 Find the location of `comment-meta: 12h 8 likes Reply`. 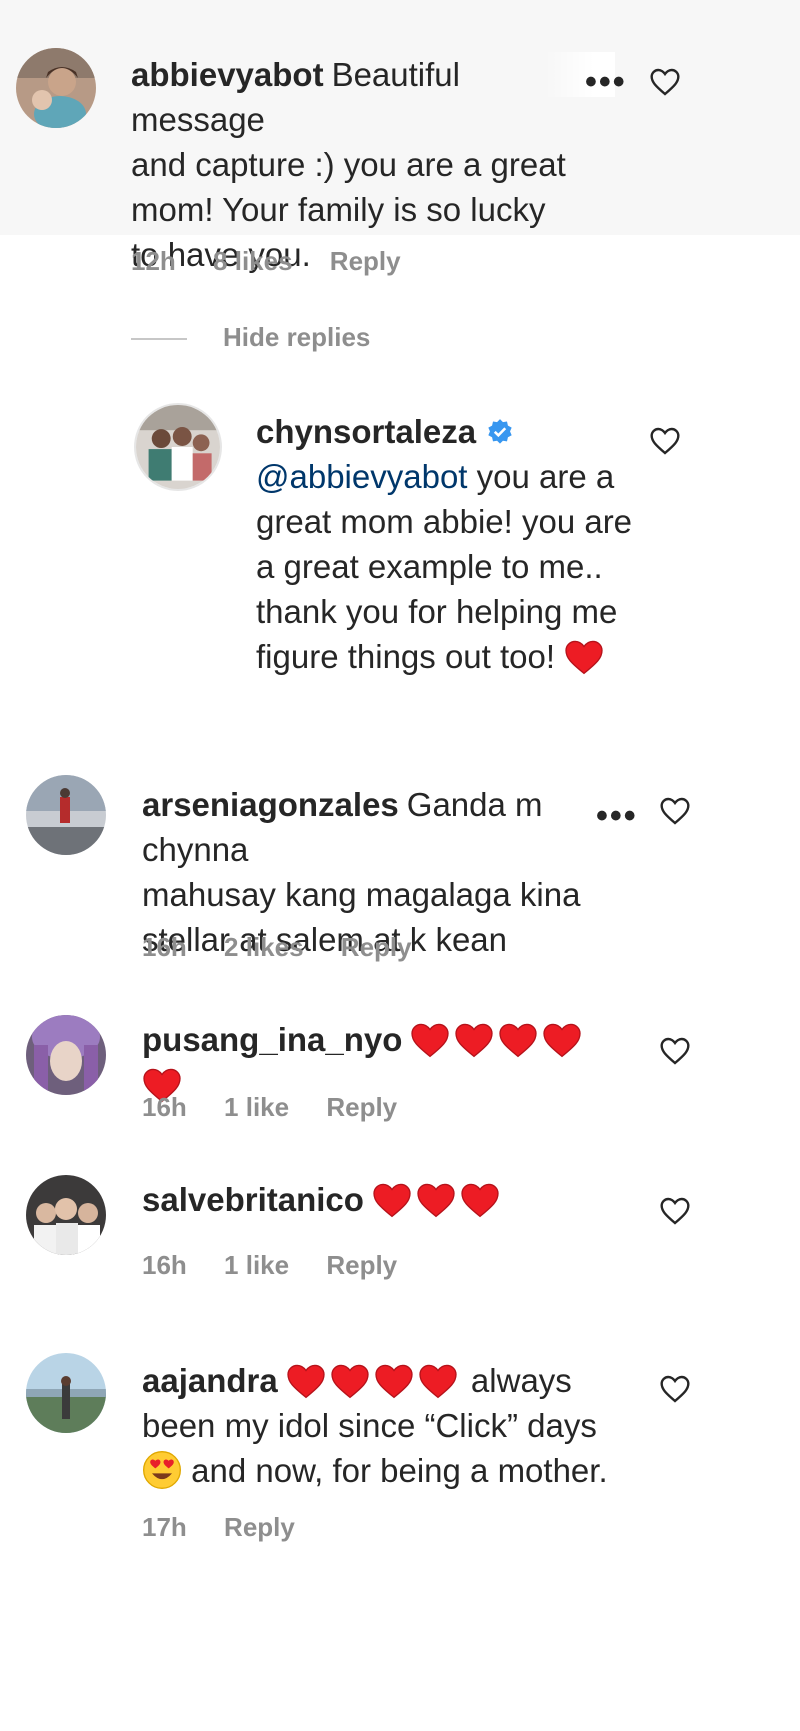

comment-meta: 12h 8 likes Reply is located at coordinates (281, 261).